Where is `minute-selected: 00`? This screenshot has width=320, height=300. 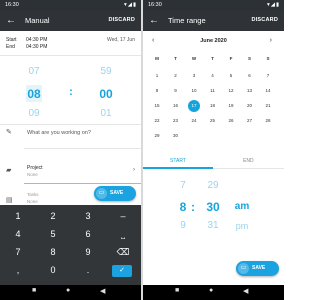 minute-selected: 00 is located at coordinates (106, 94).